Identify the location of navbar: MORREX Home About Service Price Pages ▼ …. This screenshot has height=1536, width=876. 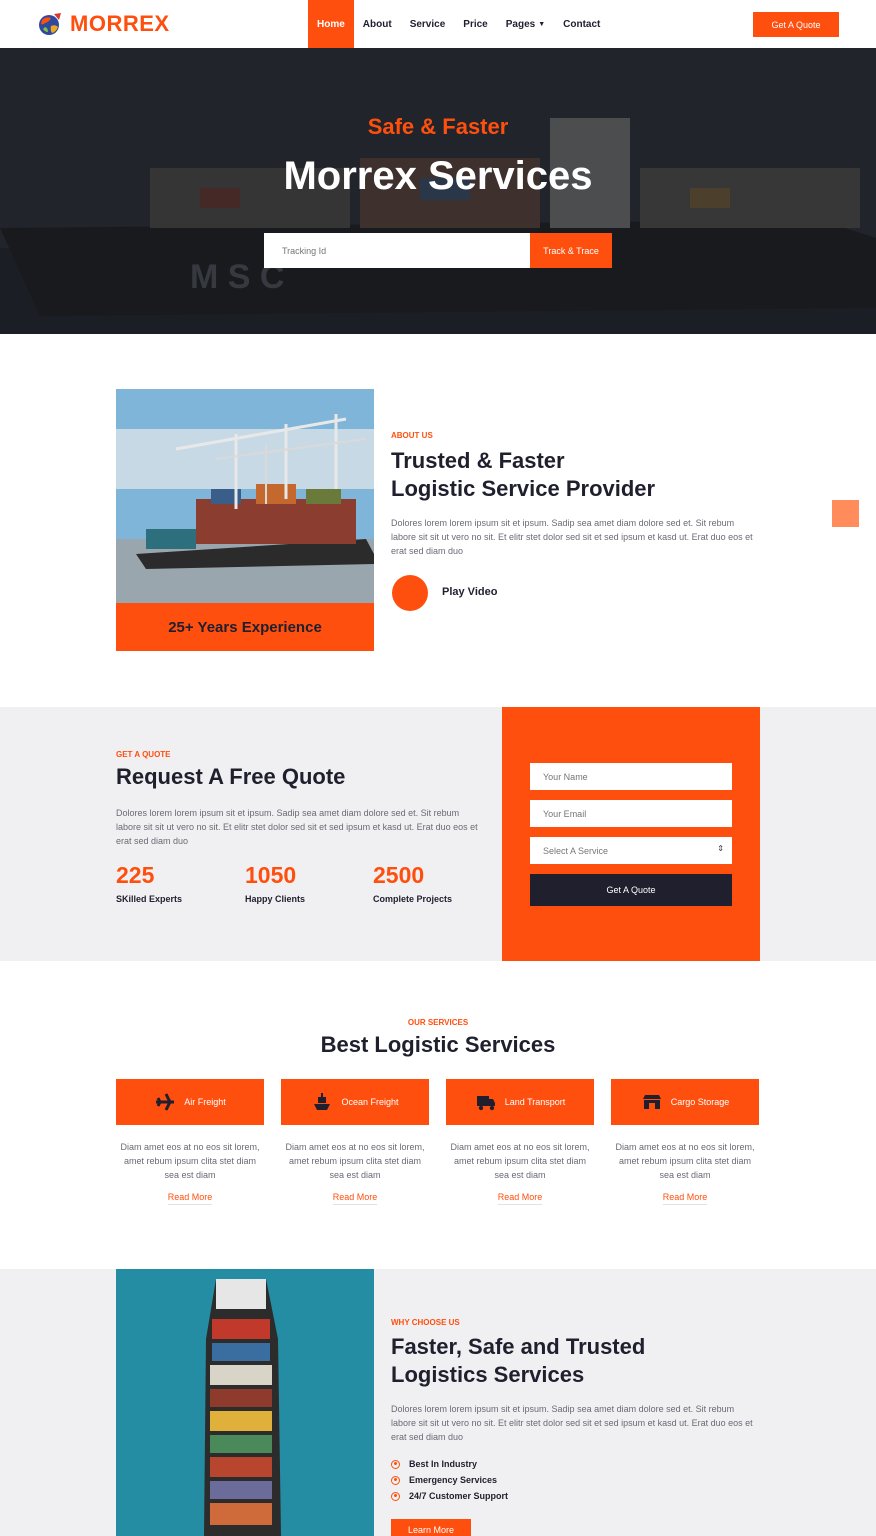
(438, 24).